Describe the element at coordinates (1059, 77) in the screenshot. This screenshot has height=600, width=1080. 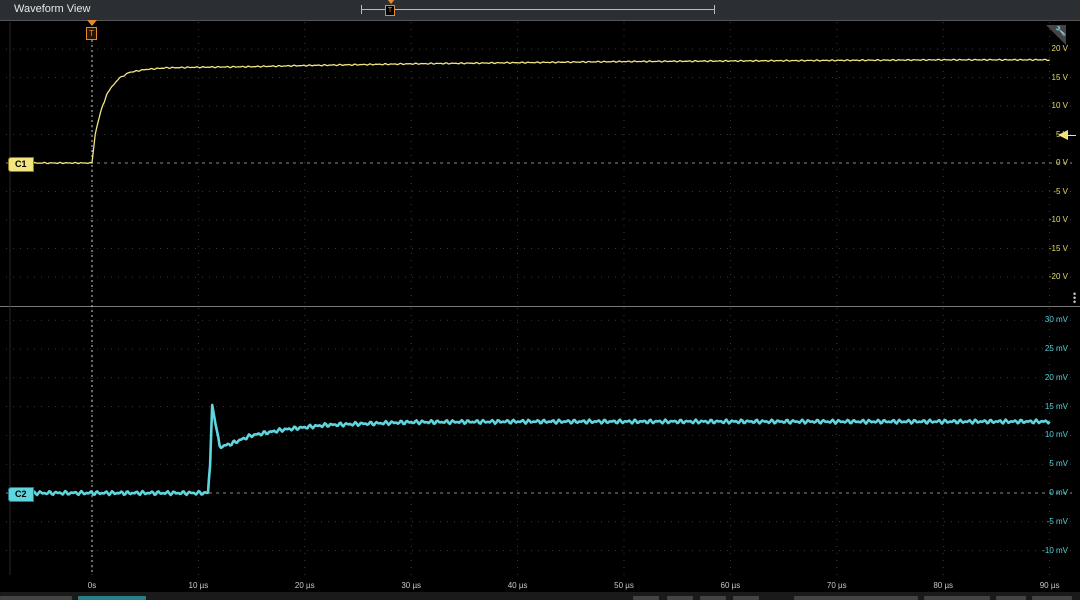
I see `y-tick-label: 15 V` at that location.